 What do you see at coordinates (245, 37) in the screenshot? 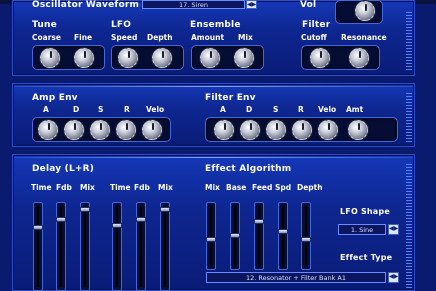
I see `ensemble-mix-label: Mix` at bounding box center [245, 37].